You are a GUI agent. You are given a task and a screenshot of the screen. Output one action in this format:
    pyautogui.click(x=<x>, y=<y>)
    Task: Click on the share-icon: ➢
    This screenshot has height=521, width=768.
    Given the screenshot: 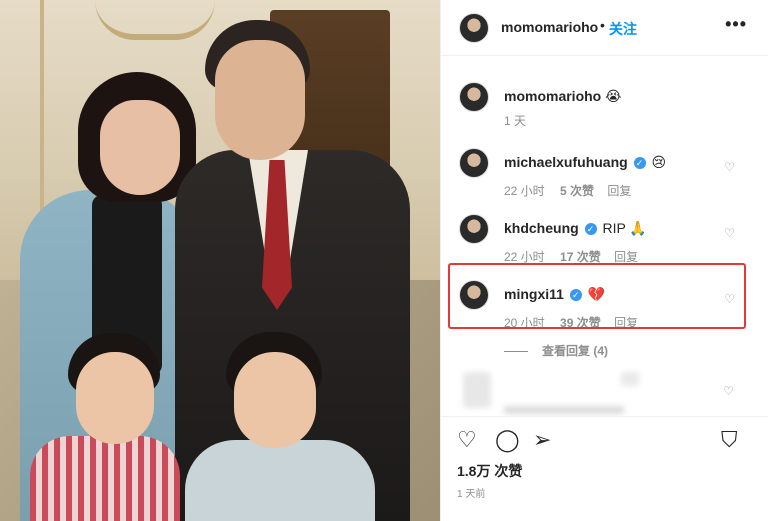 What is the action you would take?
    pyautogui.click(x=542, y=440)
    